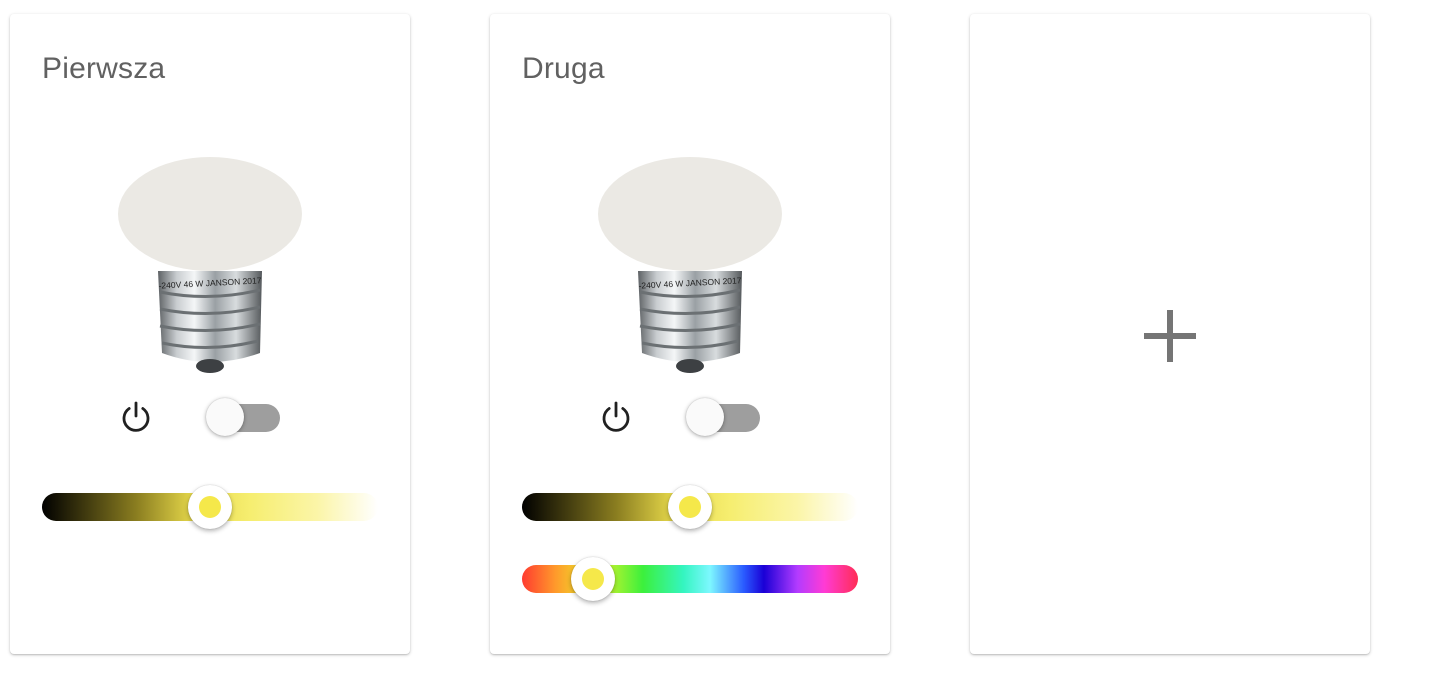 This screenshot has width=1446, height=698. I want to click on hue-thumb, so click(592, 579).